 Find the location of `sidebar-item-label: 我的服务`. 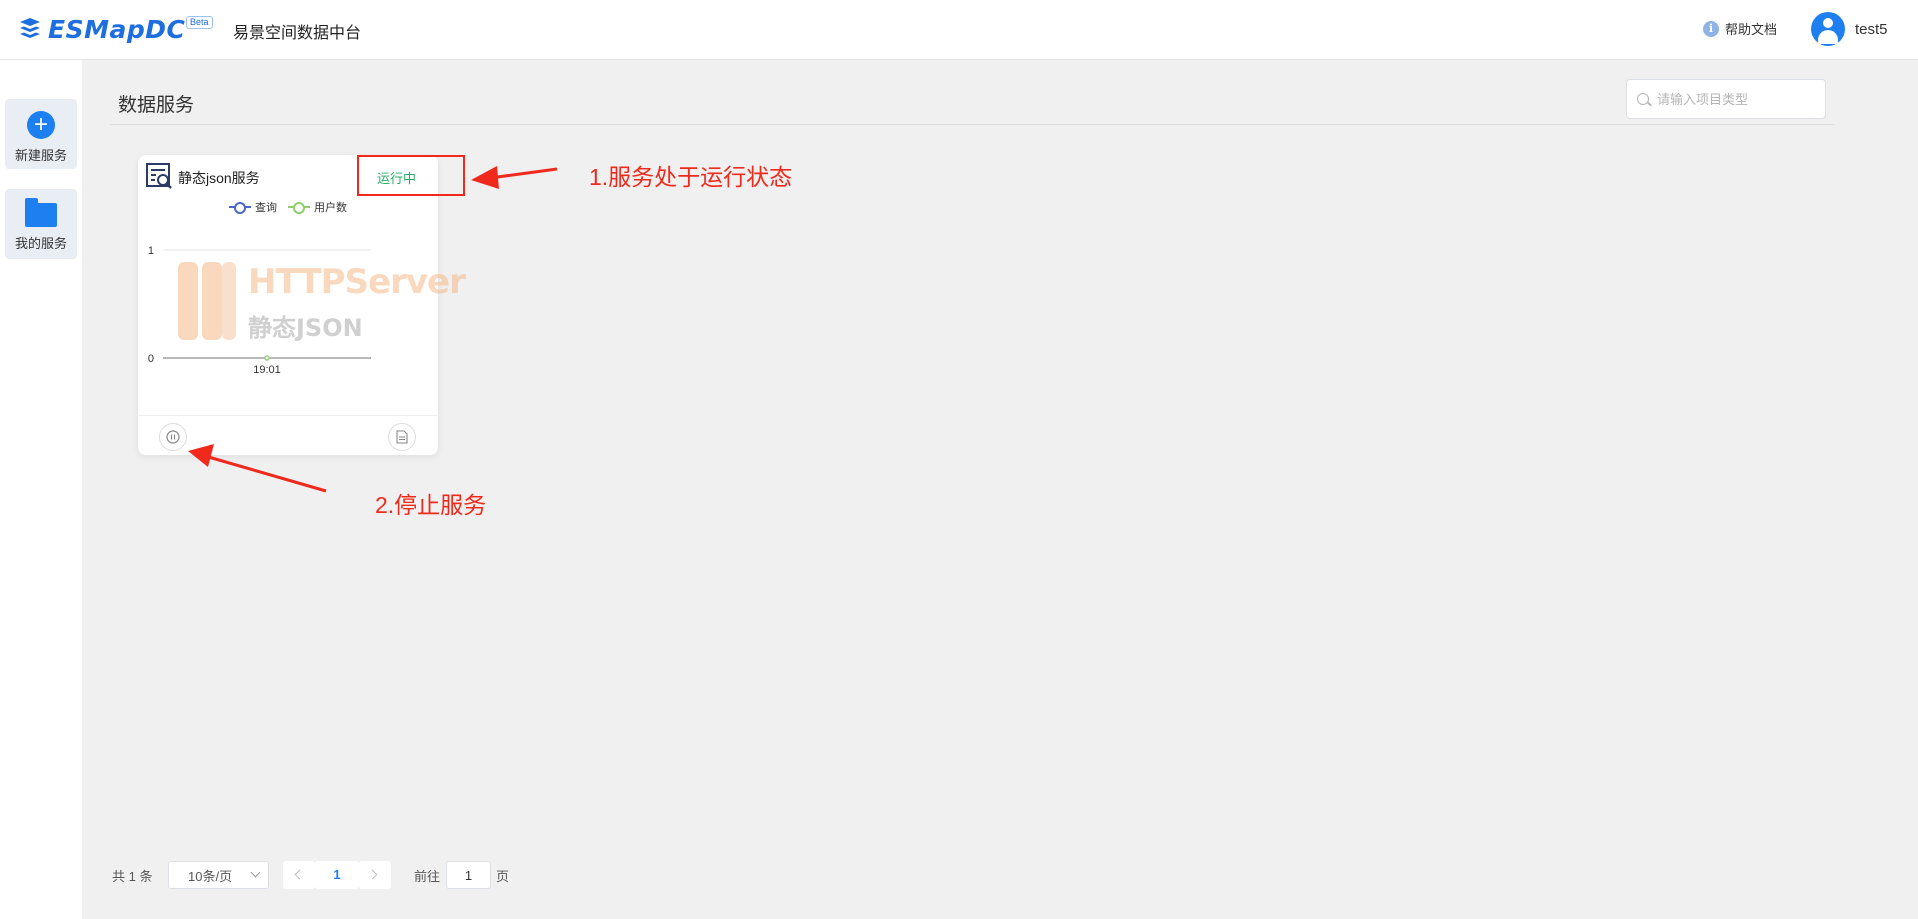

sidebar-item-label: 我的服务 is located at coordinates (40, 243).